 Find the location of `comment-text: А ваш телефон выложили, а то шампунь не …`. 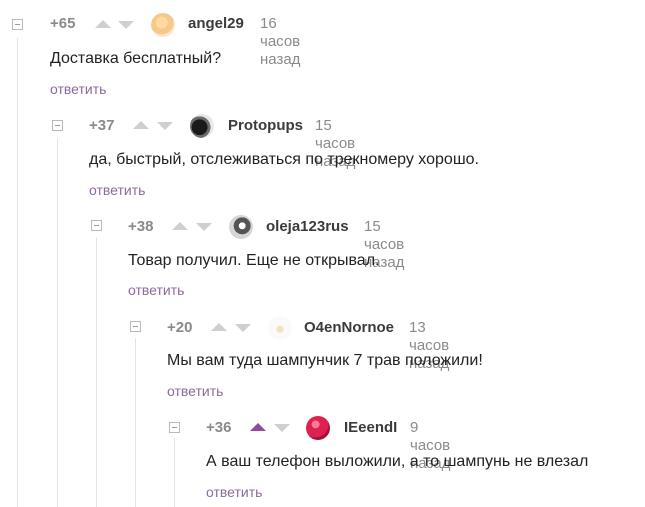

comment-text: А ваш телефон выложили, а то шампунь не … is located at coordinates (397, 461).